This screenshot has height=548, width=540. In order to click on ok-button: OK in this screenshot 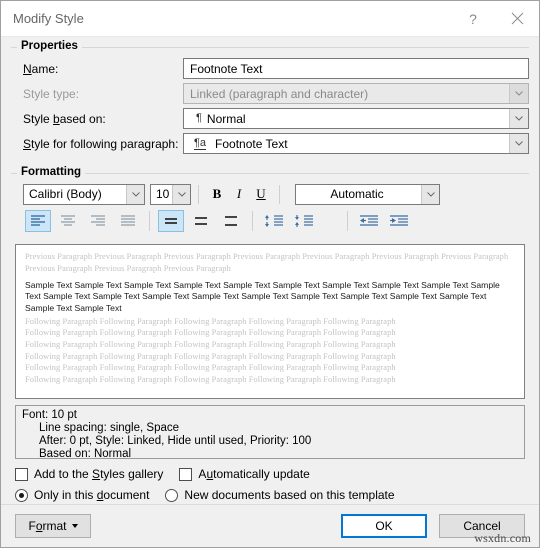, I will do `click(384, 526)`.